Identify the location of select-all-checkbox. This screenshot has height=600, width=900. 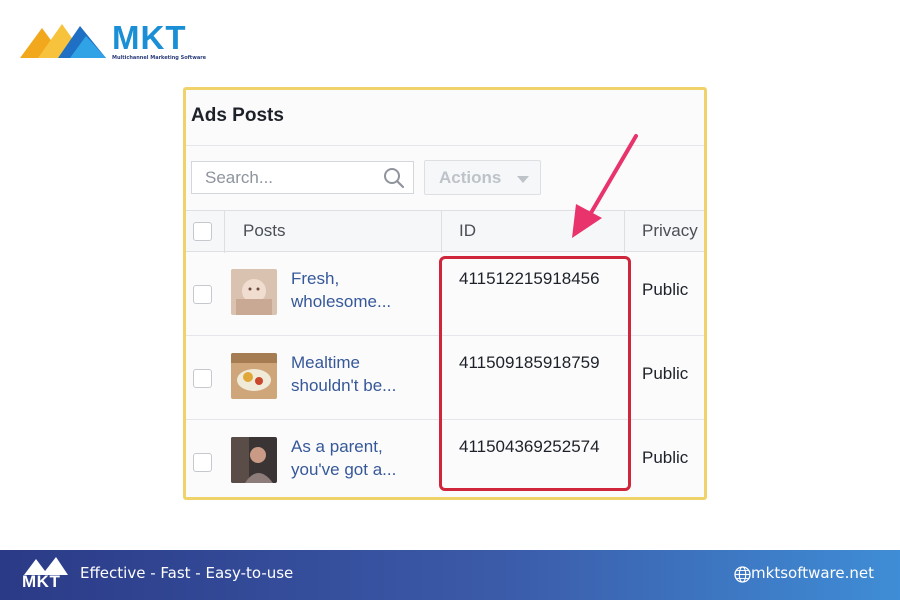
(202, 231).